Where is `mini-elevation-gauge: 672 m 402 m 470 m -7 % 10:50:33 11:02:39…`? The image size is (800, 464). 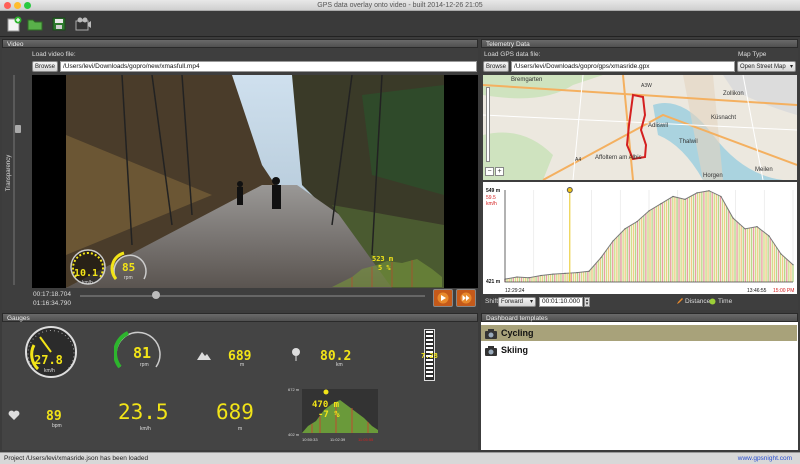
mini-elevation-gauge: 672 m 402 m 470 m -7 % 10:50:33 11:02:39… is located at coordinates (334, 415).